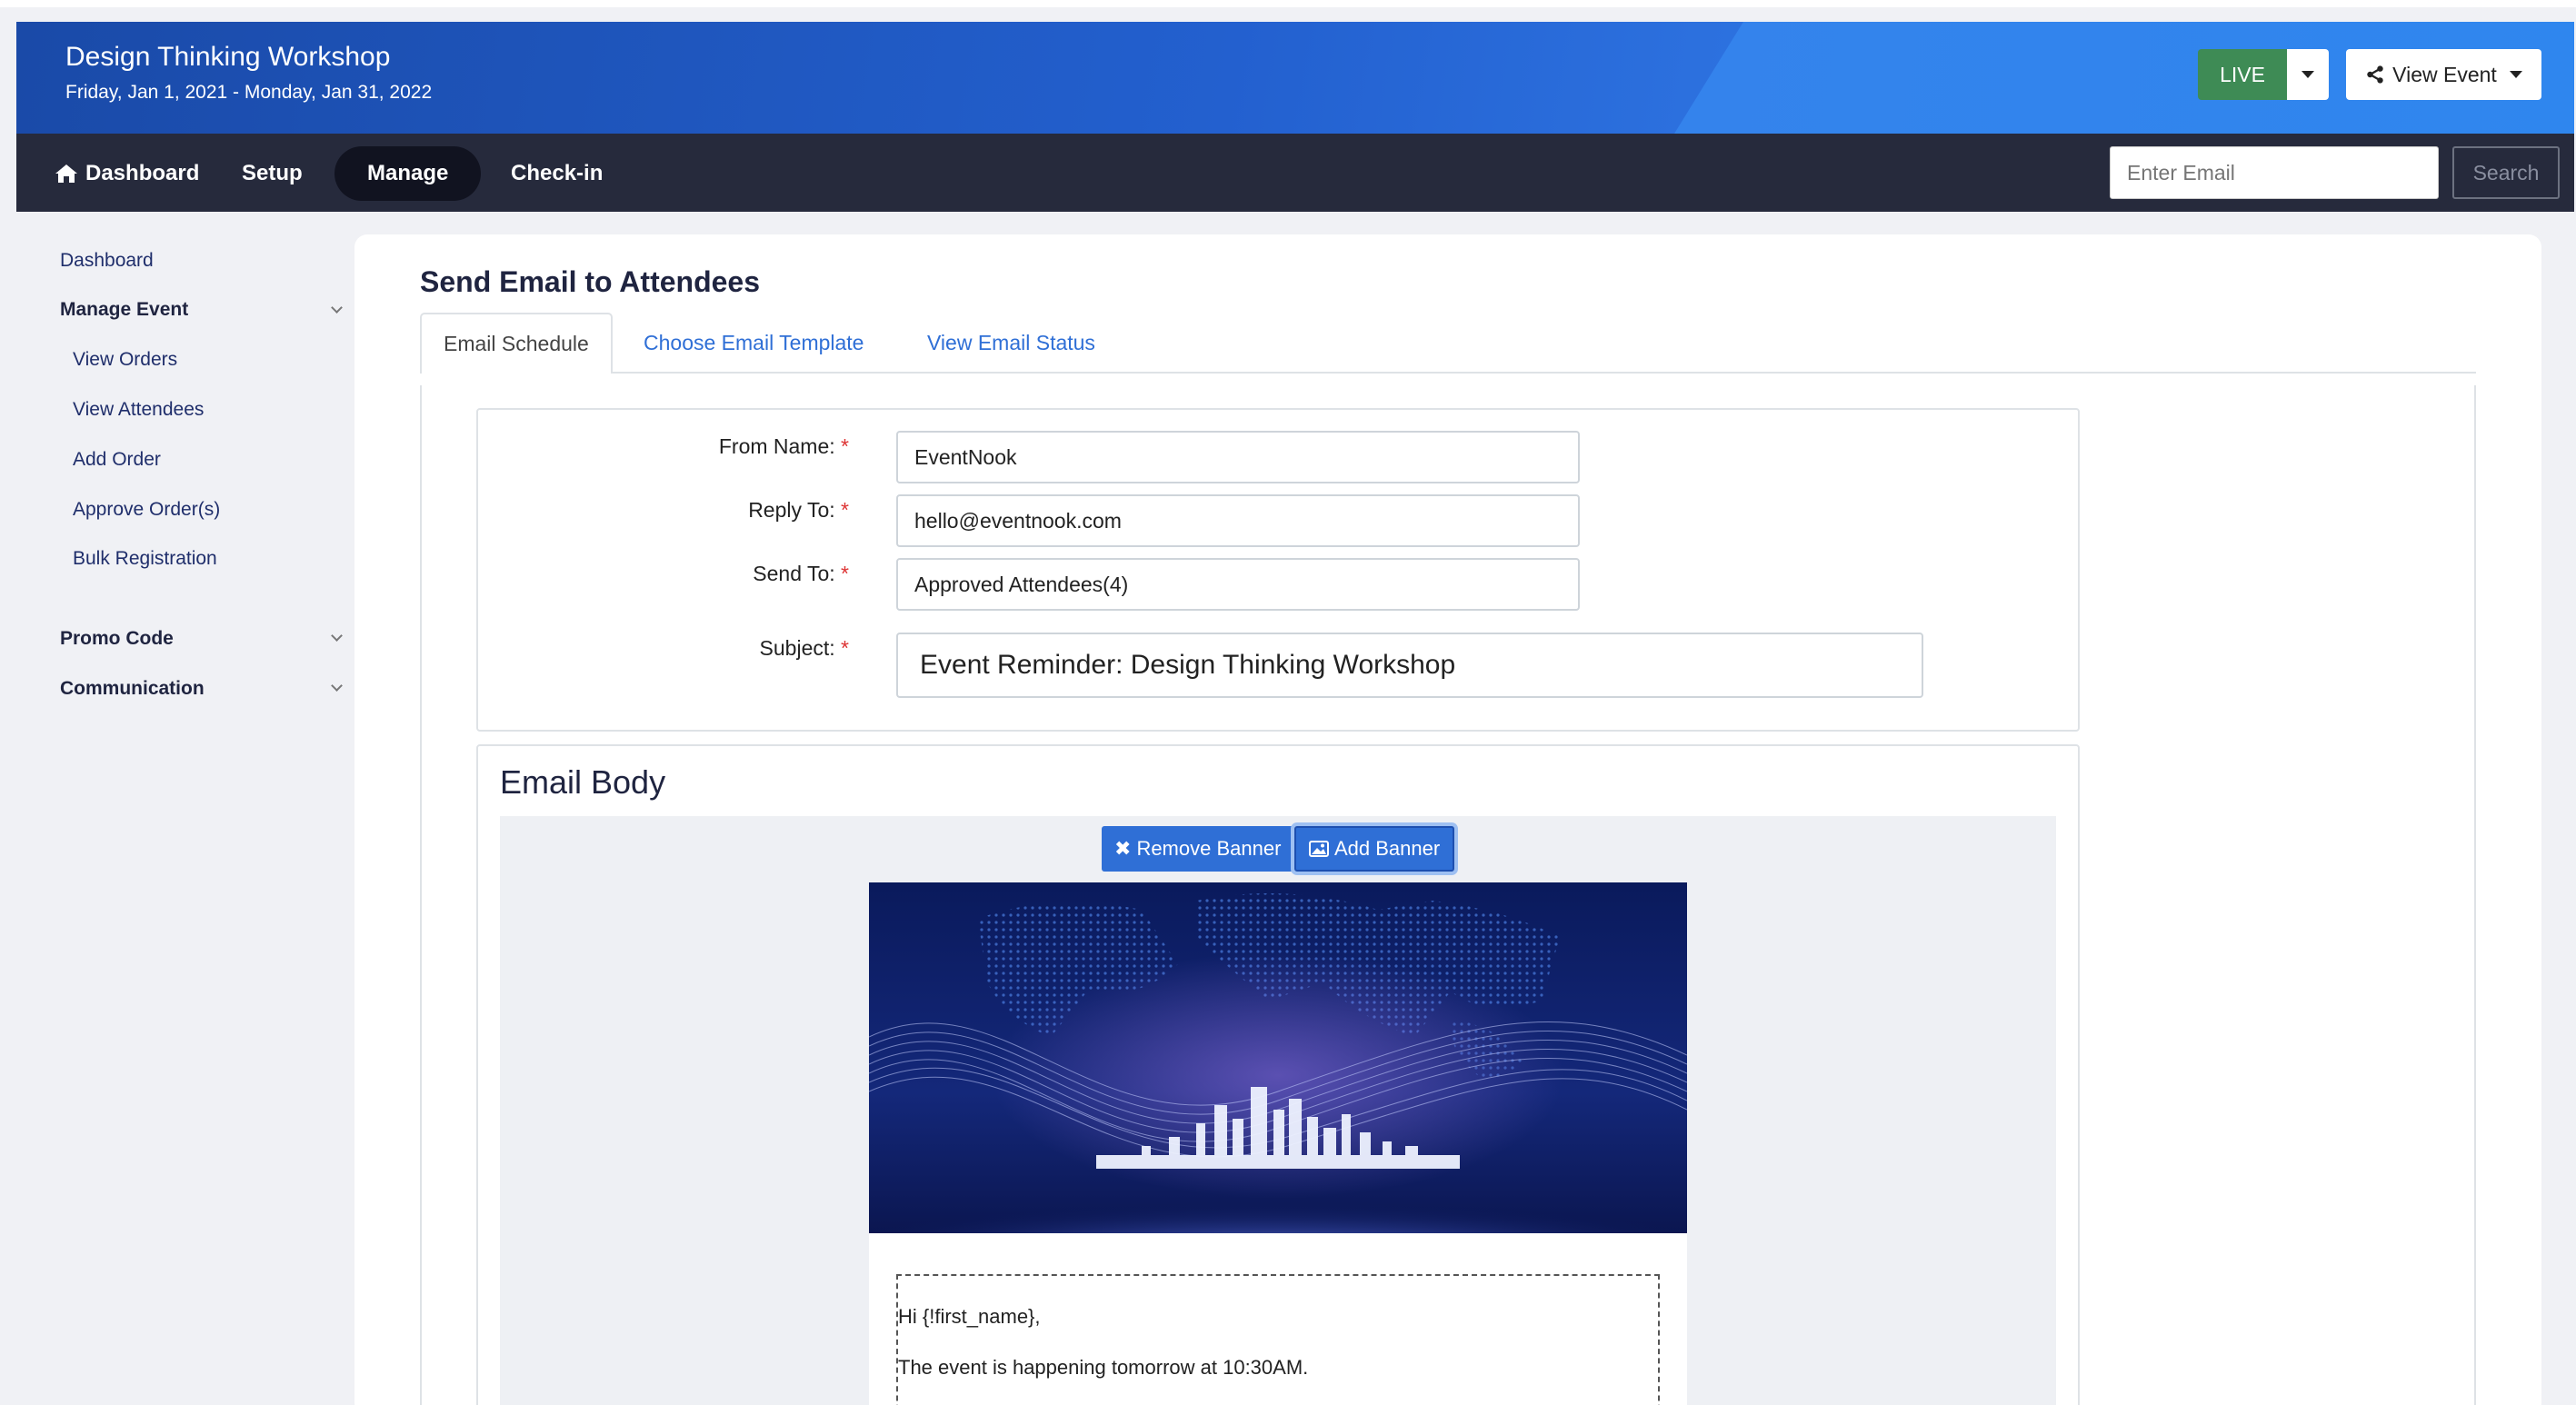 This screenshot has width=2576, height=1405. Describe the element at coordinates (557, 173) in the screenshot. I see `nav-check-in: Check-in` at that location.